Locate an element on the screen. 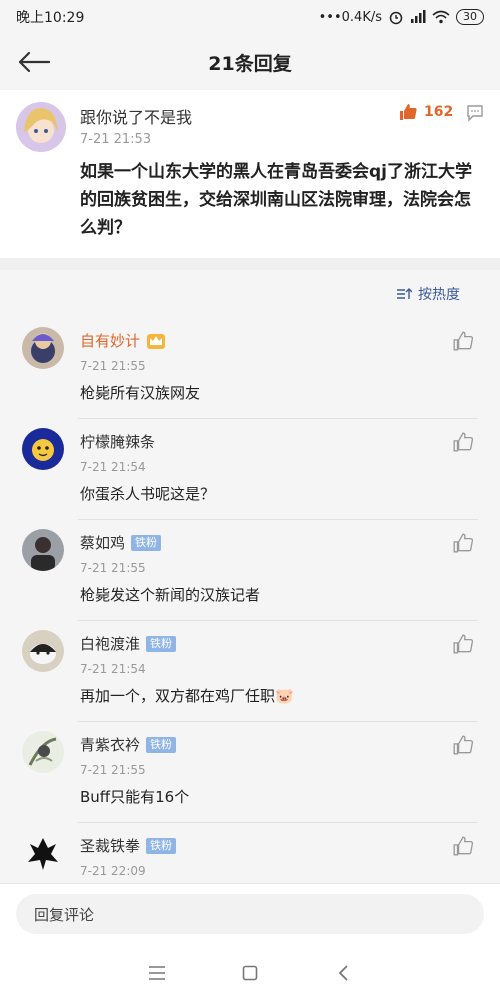  section-divider is located at coordinates (250, 264).